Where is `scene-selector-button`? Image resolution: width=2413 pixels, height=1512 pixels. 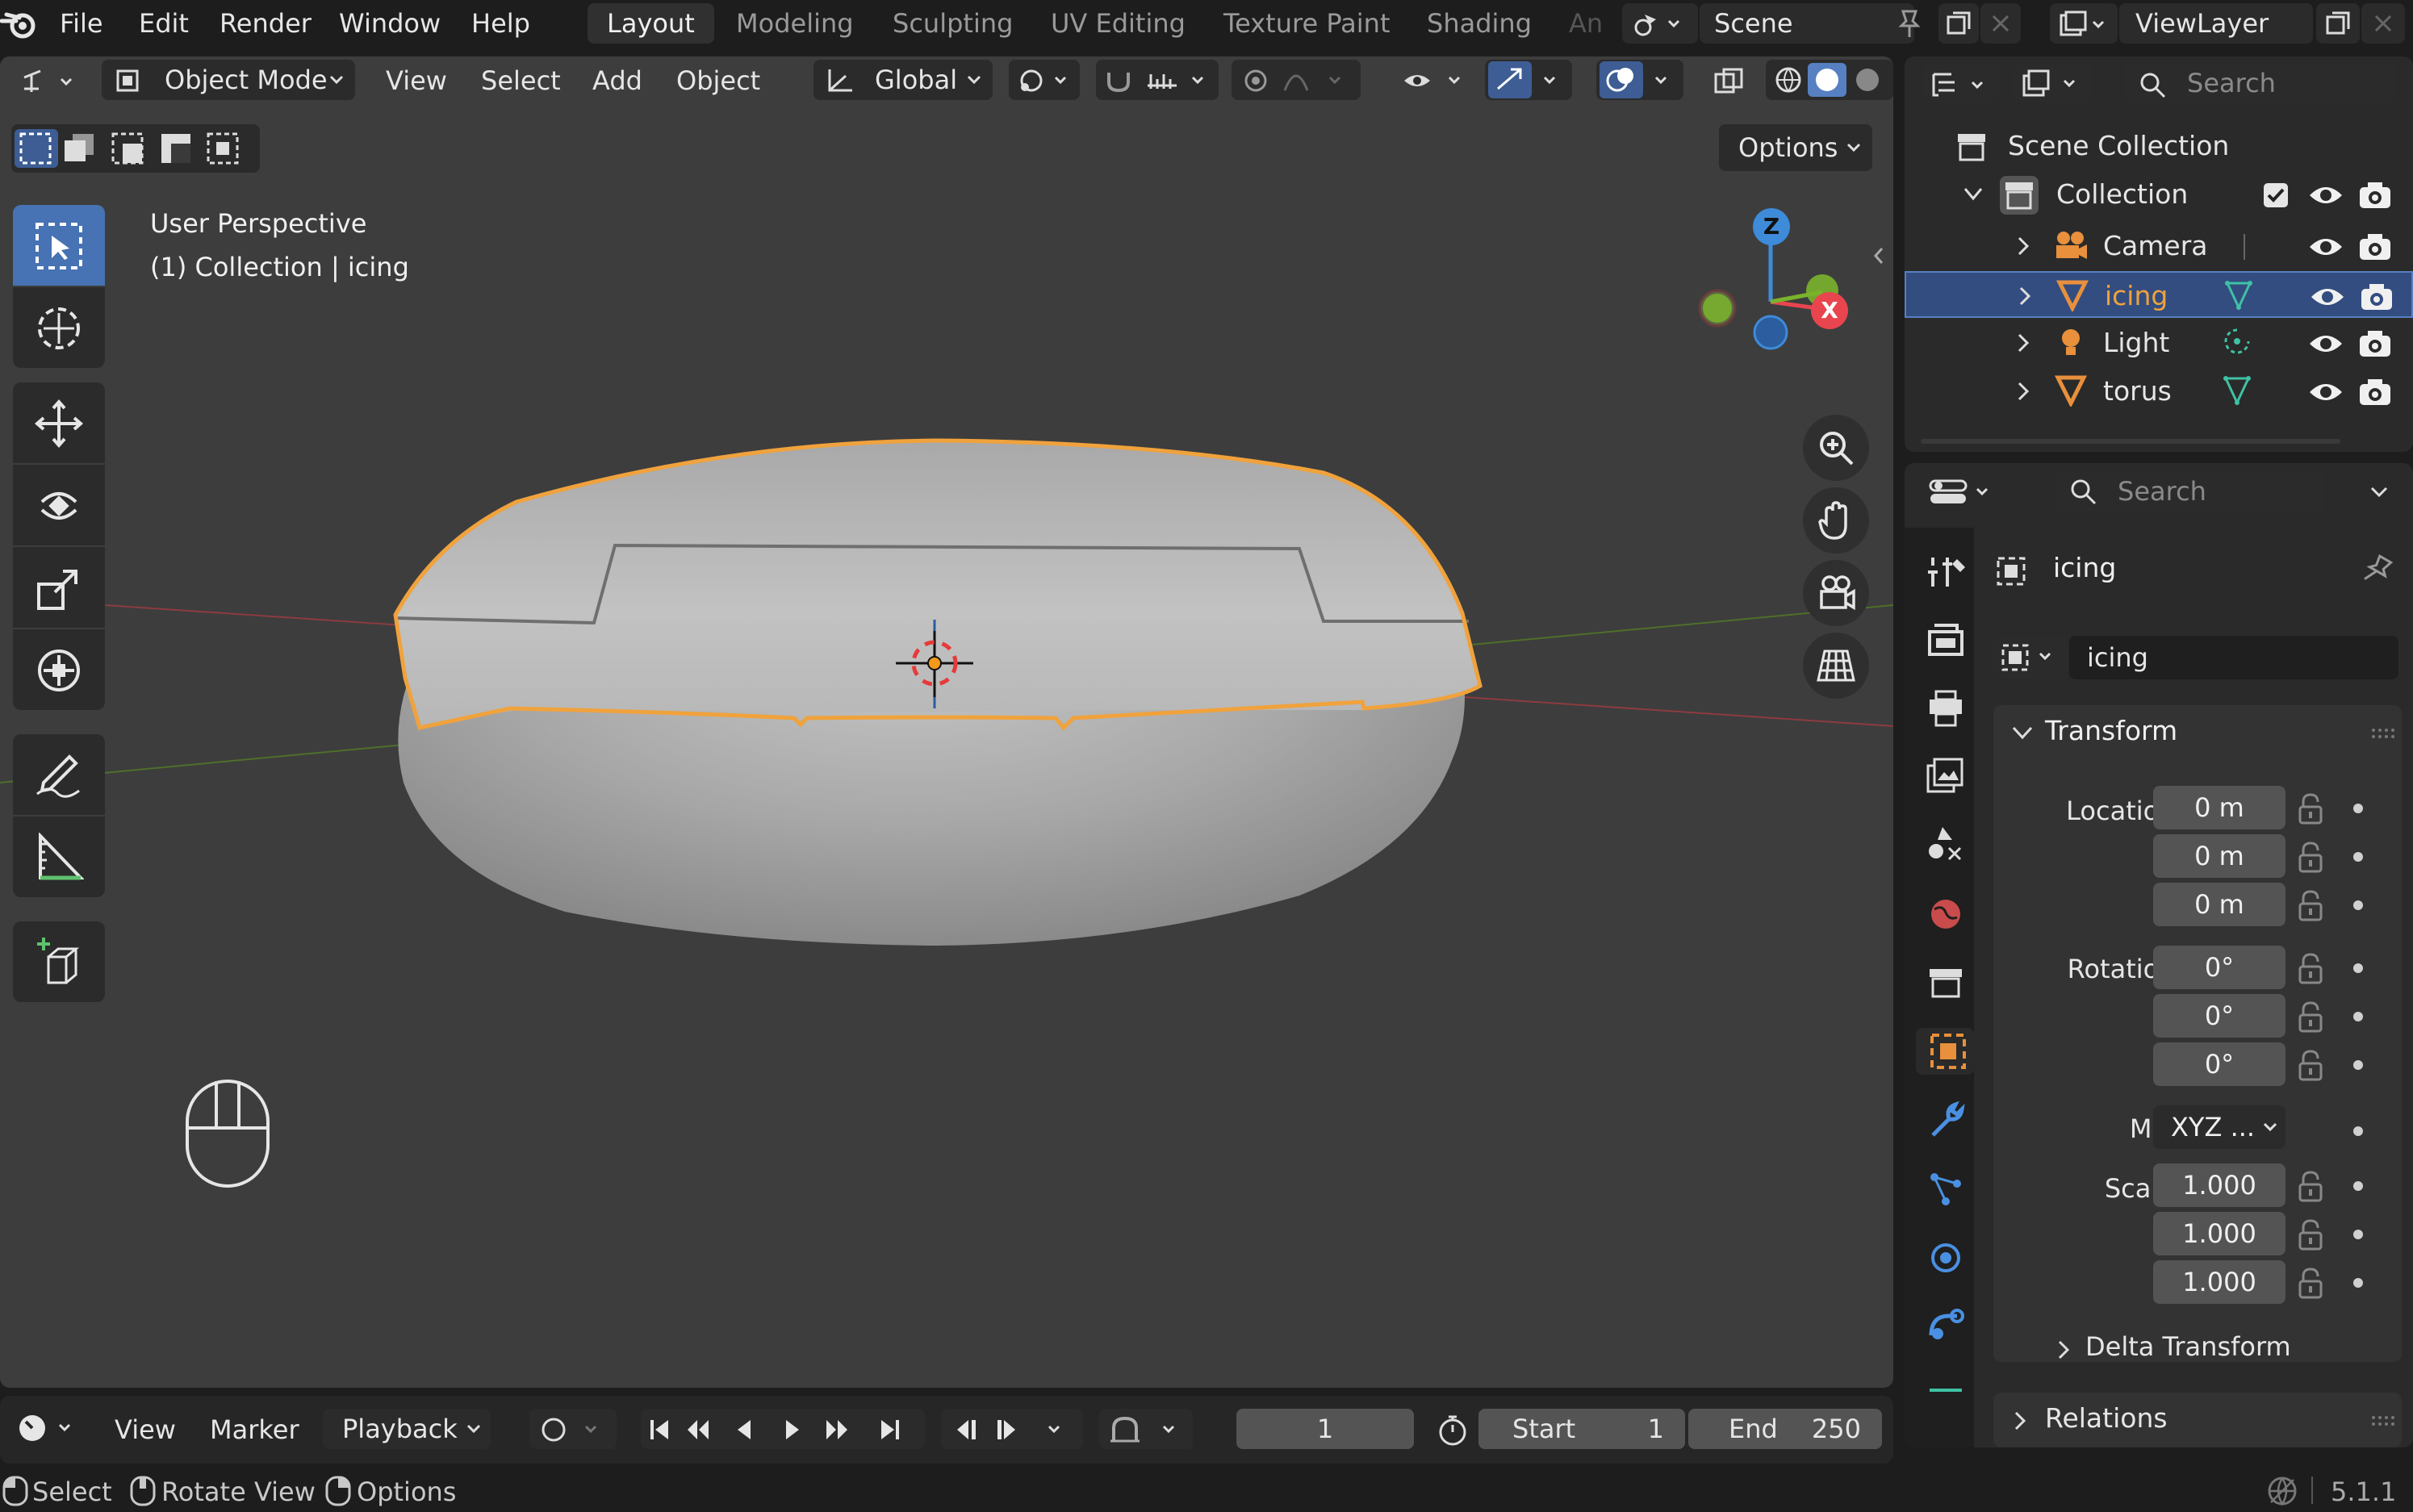 scene-selector-button is located at coordinates (1660, 23).